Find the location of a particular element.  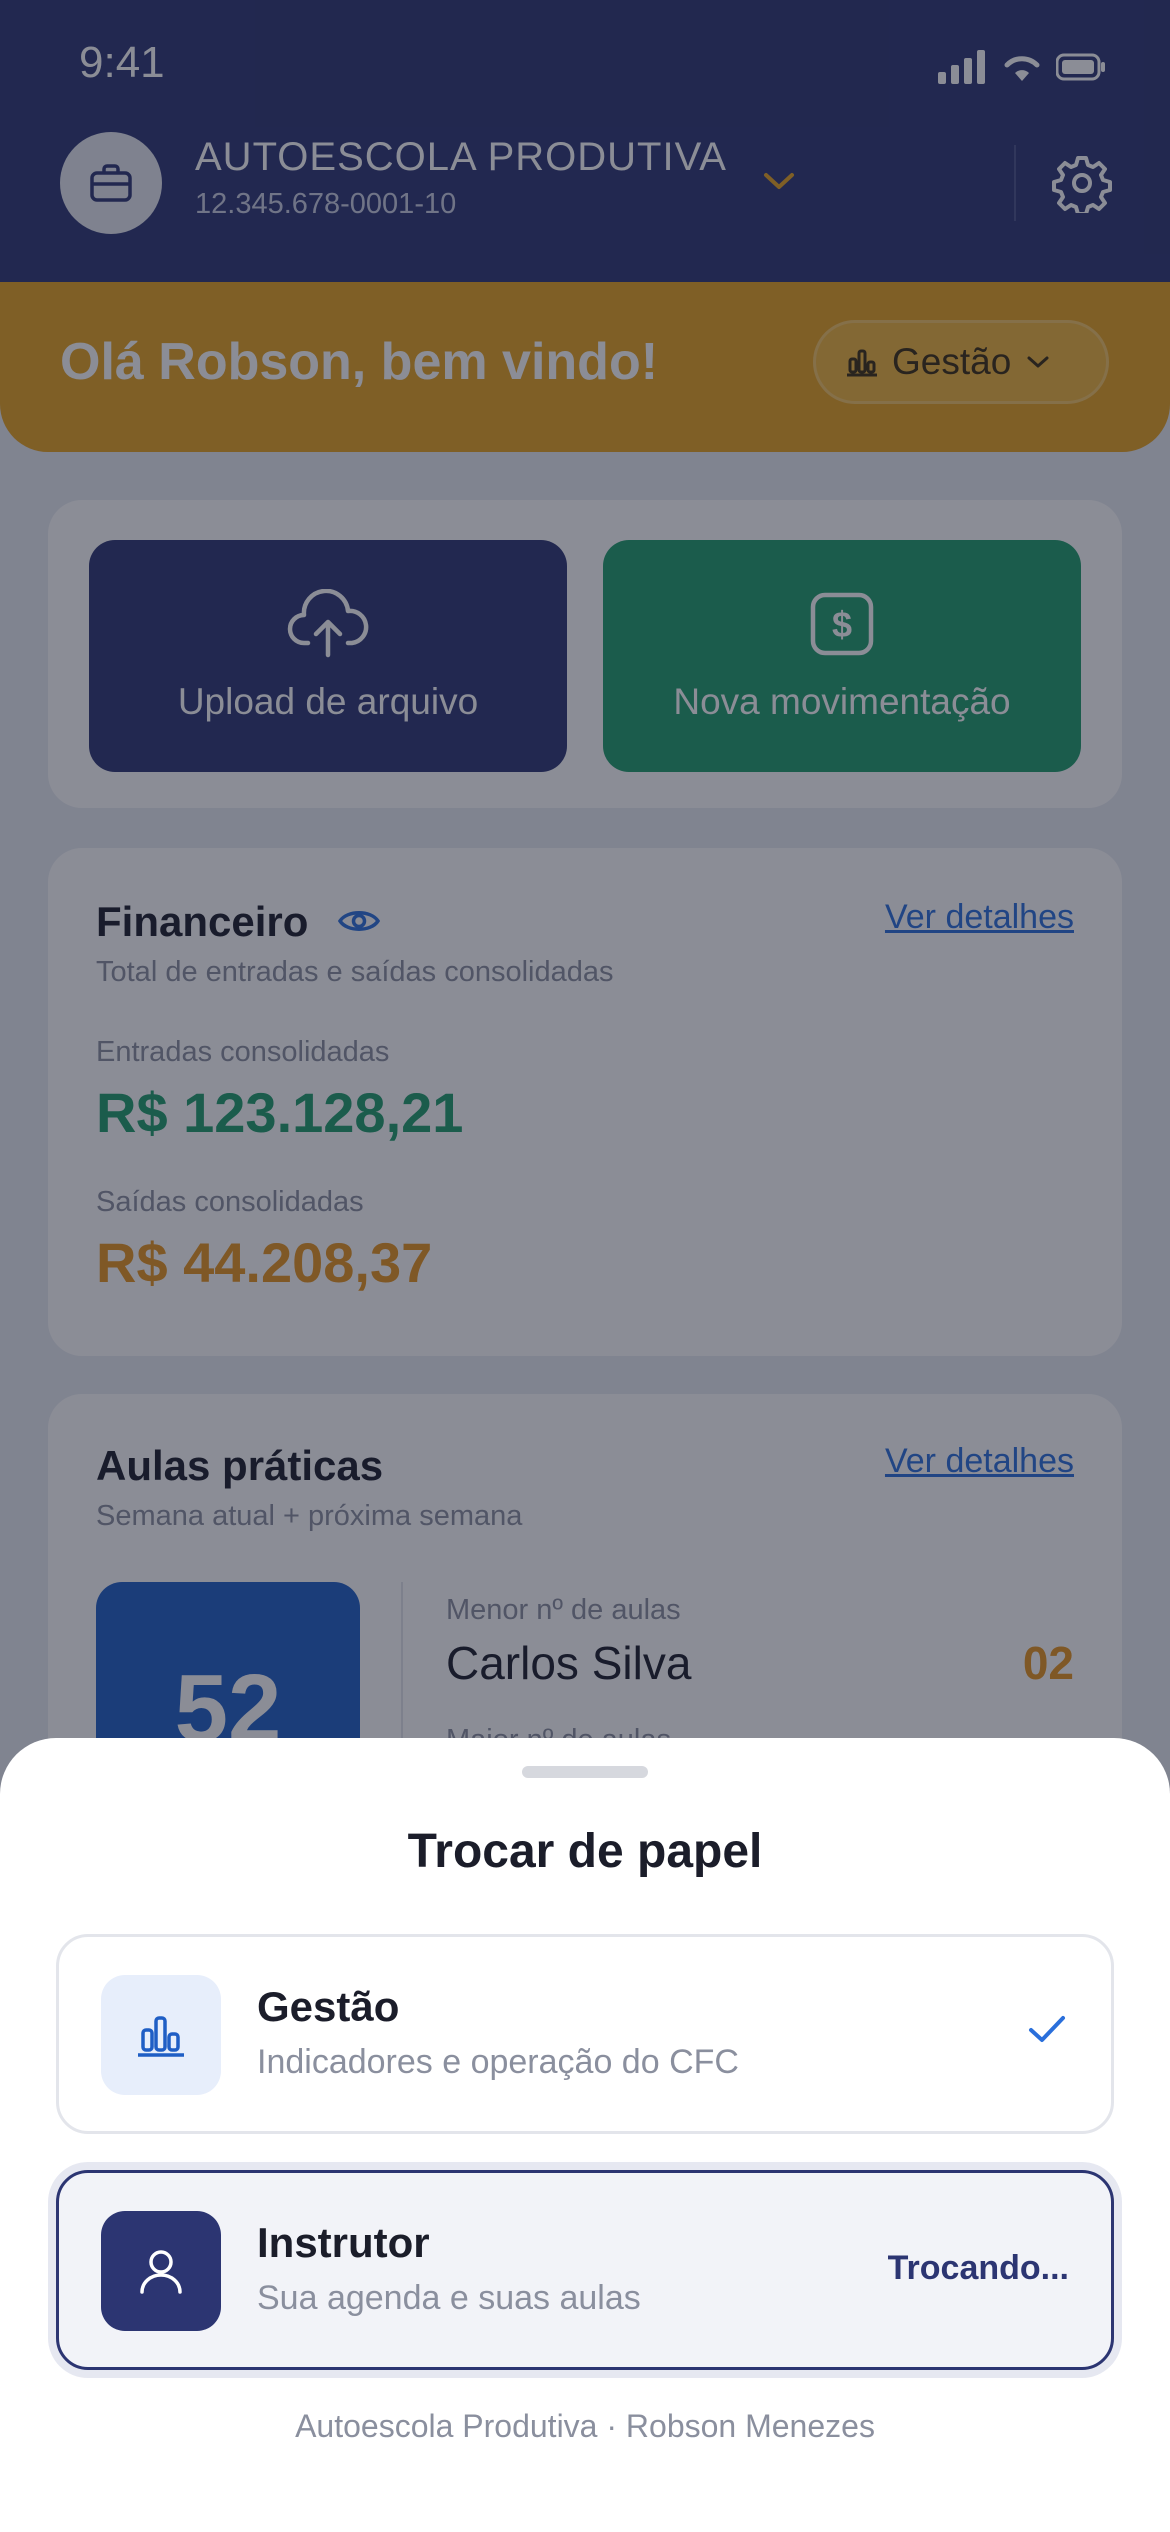

role-option-gestao-description: Indicadores e operação do CFC is located at coordinates (498, 2062).